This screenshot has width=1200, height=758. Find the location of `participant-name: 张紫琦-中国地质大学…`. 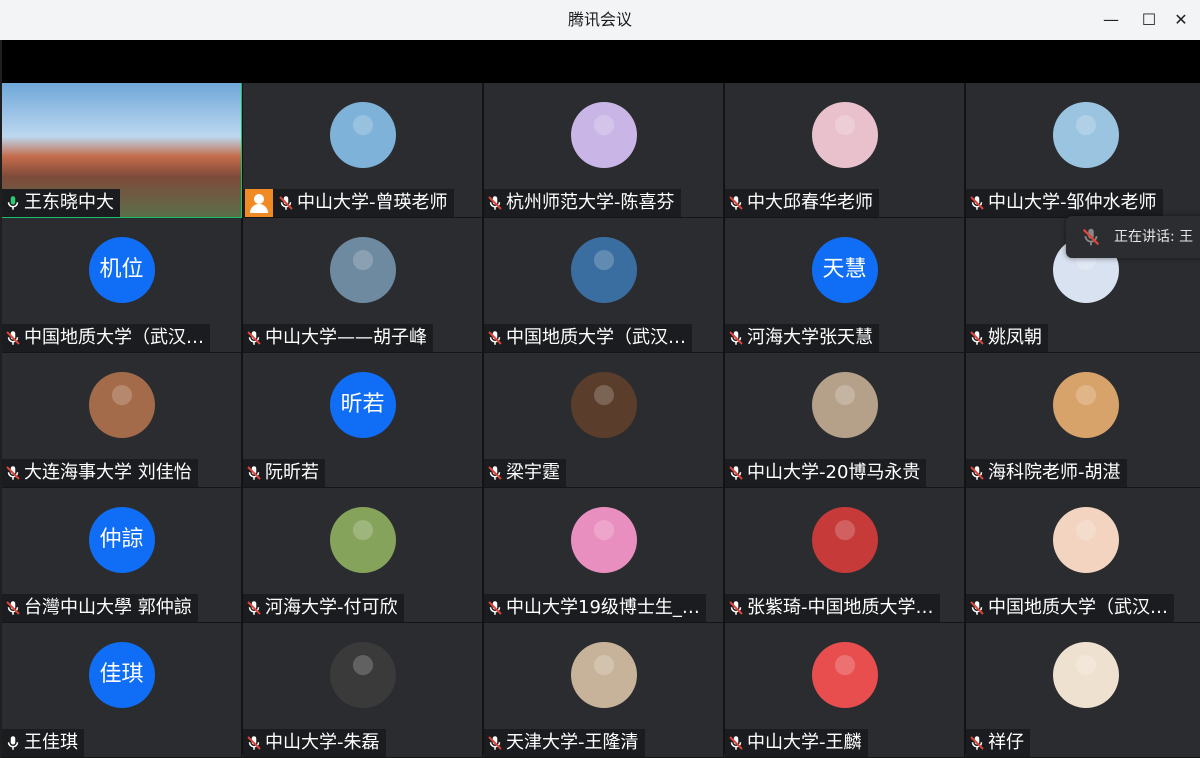

participant-name: 张紫琦-中国地质大学… is located at coordinates (840, 607).